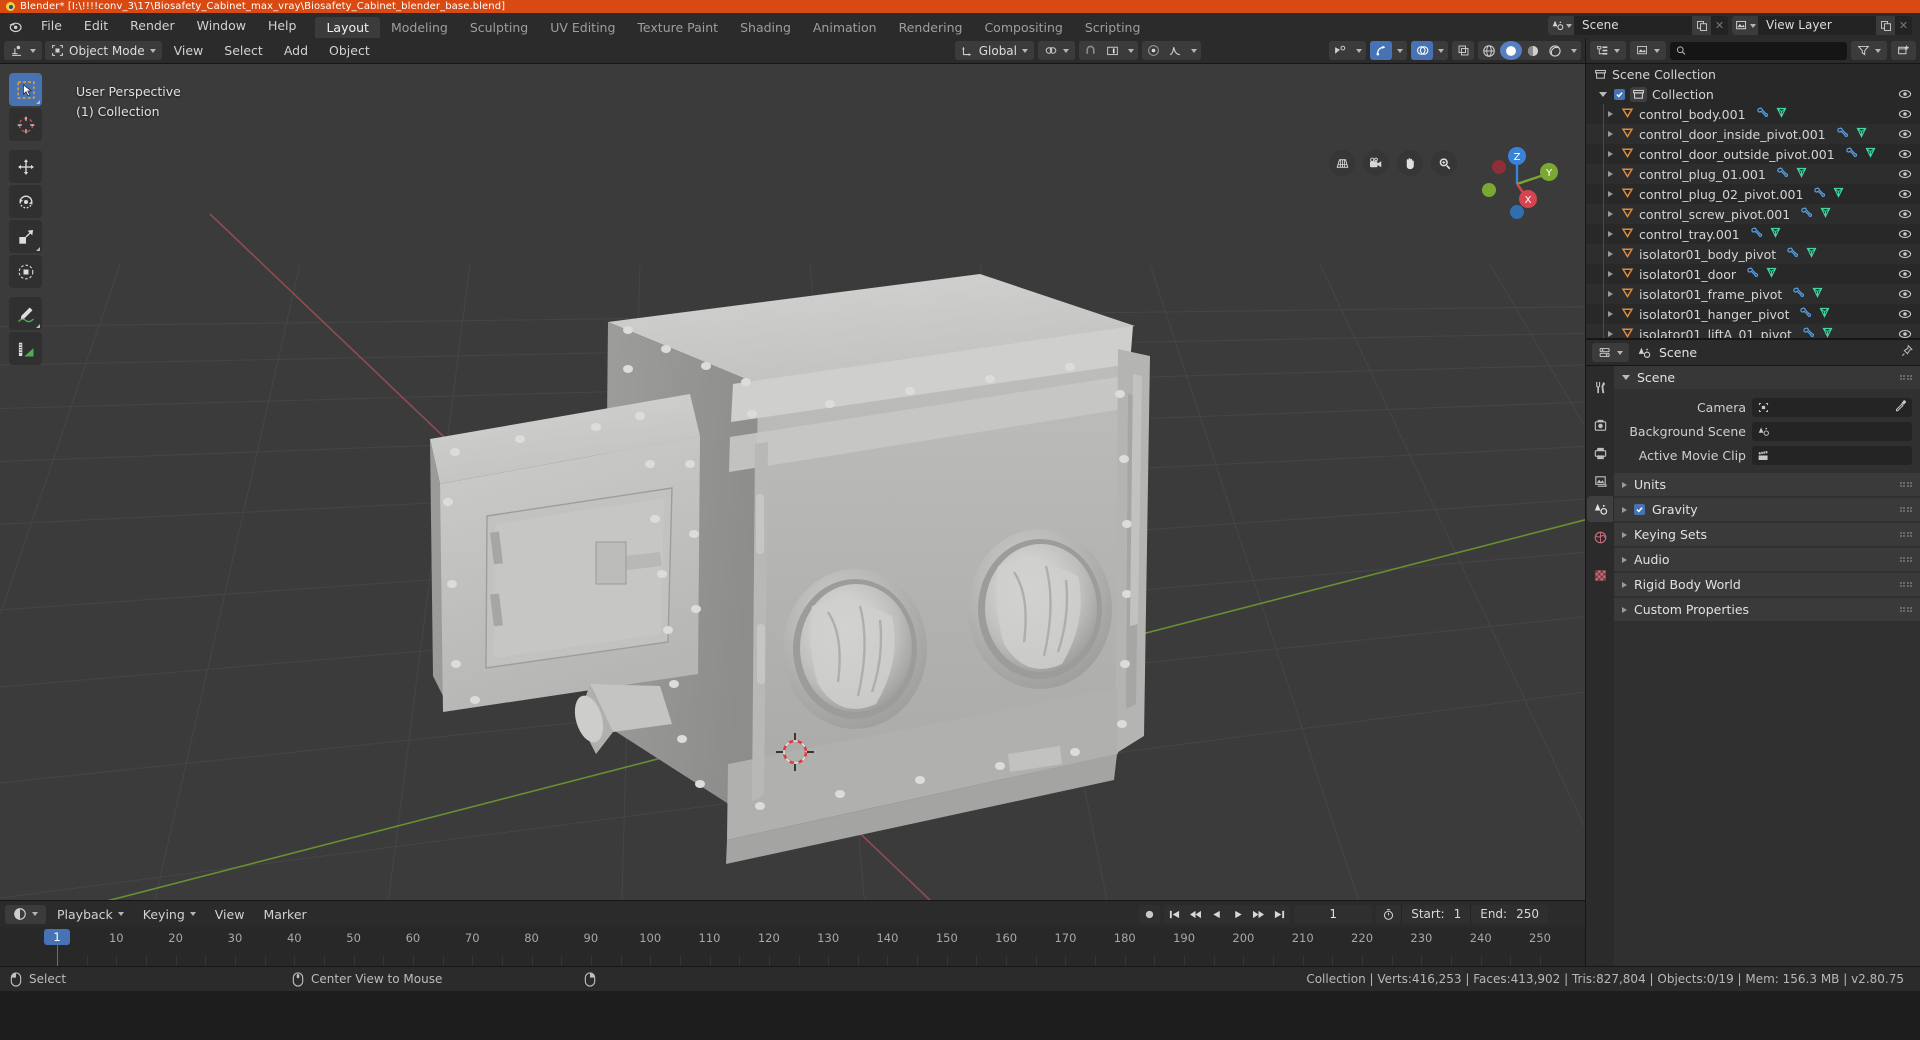  I want to click on shading-dropdown, so click(1573, 50).